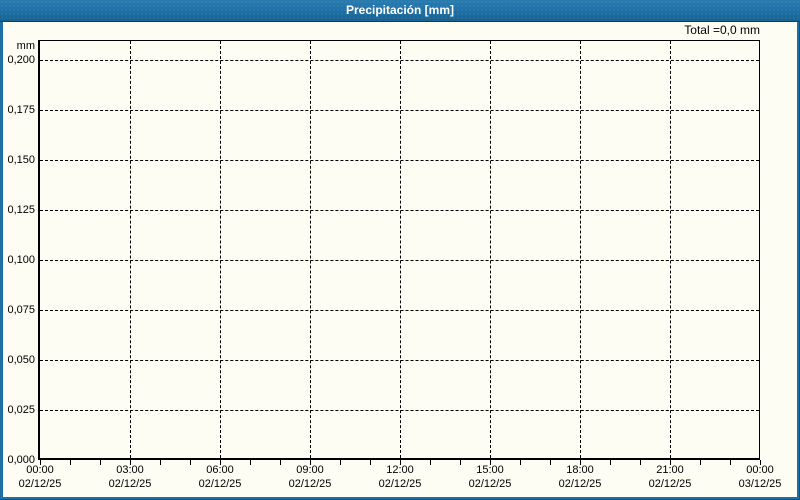  What do you see at coordinates (580, 470) in the screenshot?
I see `x-tick-time: 18:00` at bounding box center [580, 470].